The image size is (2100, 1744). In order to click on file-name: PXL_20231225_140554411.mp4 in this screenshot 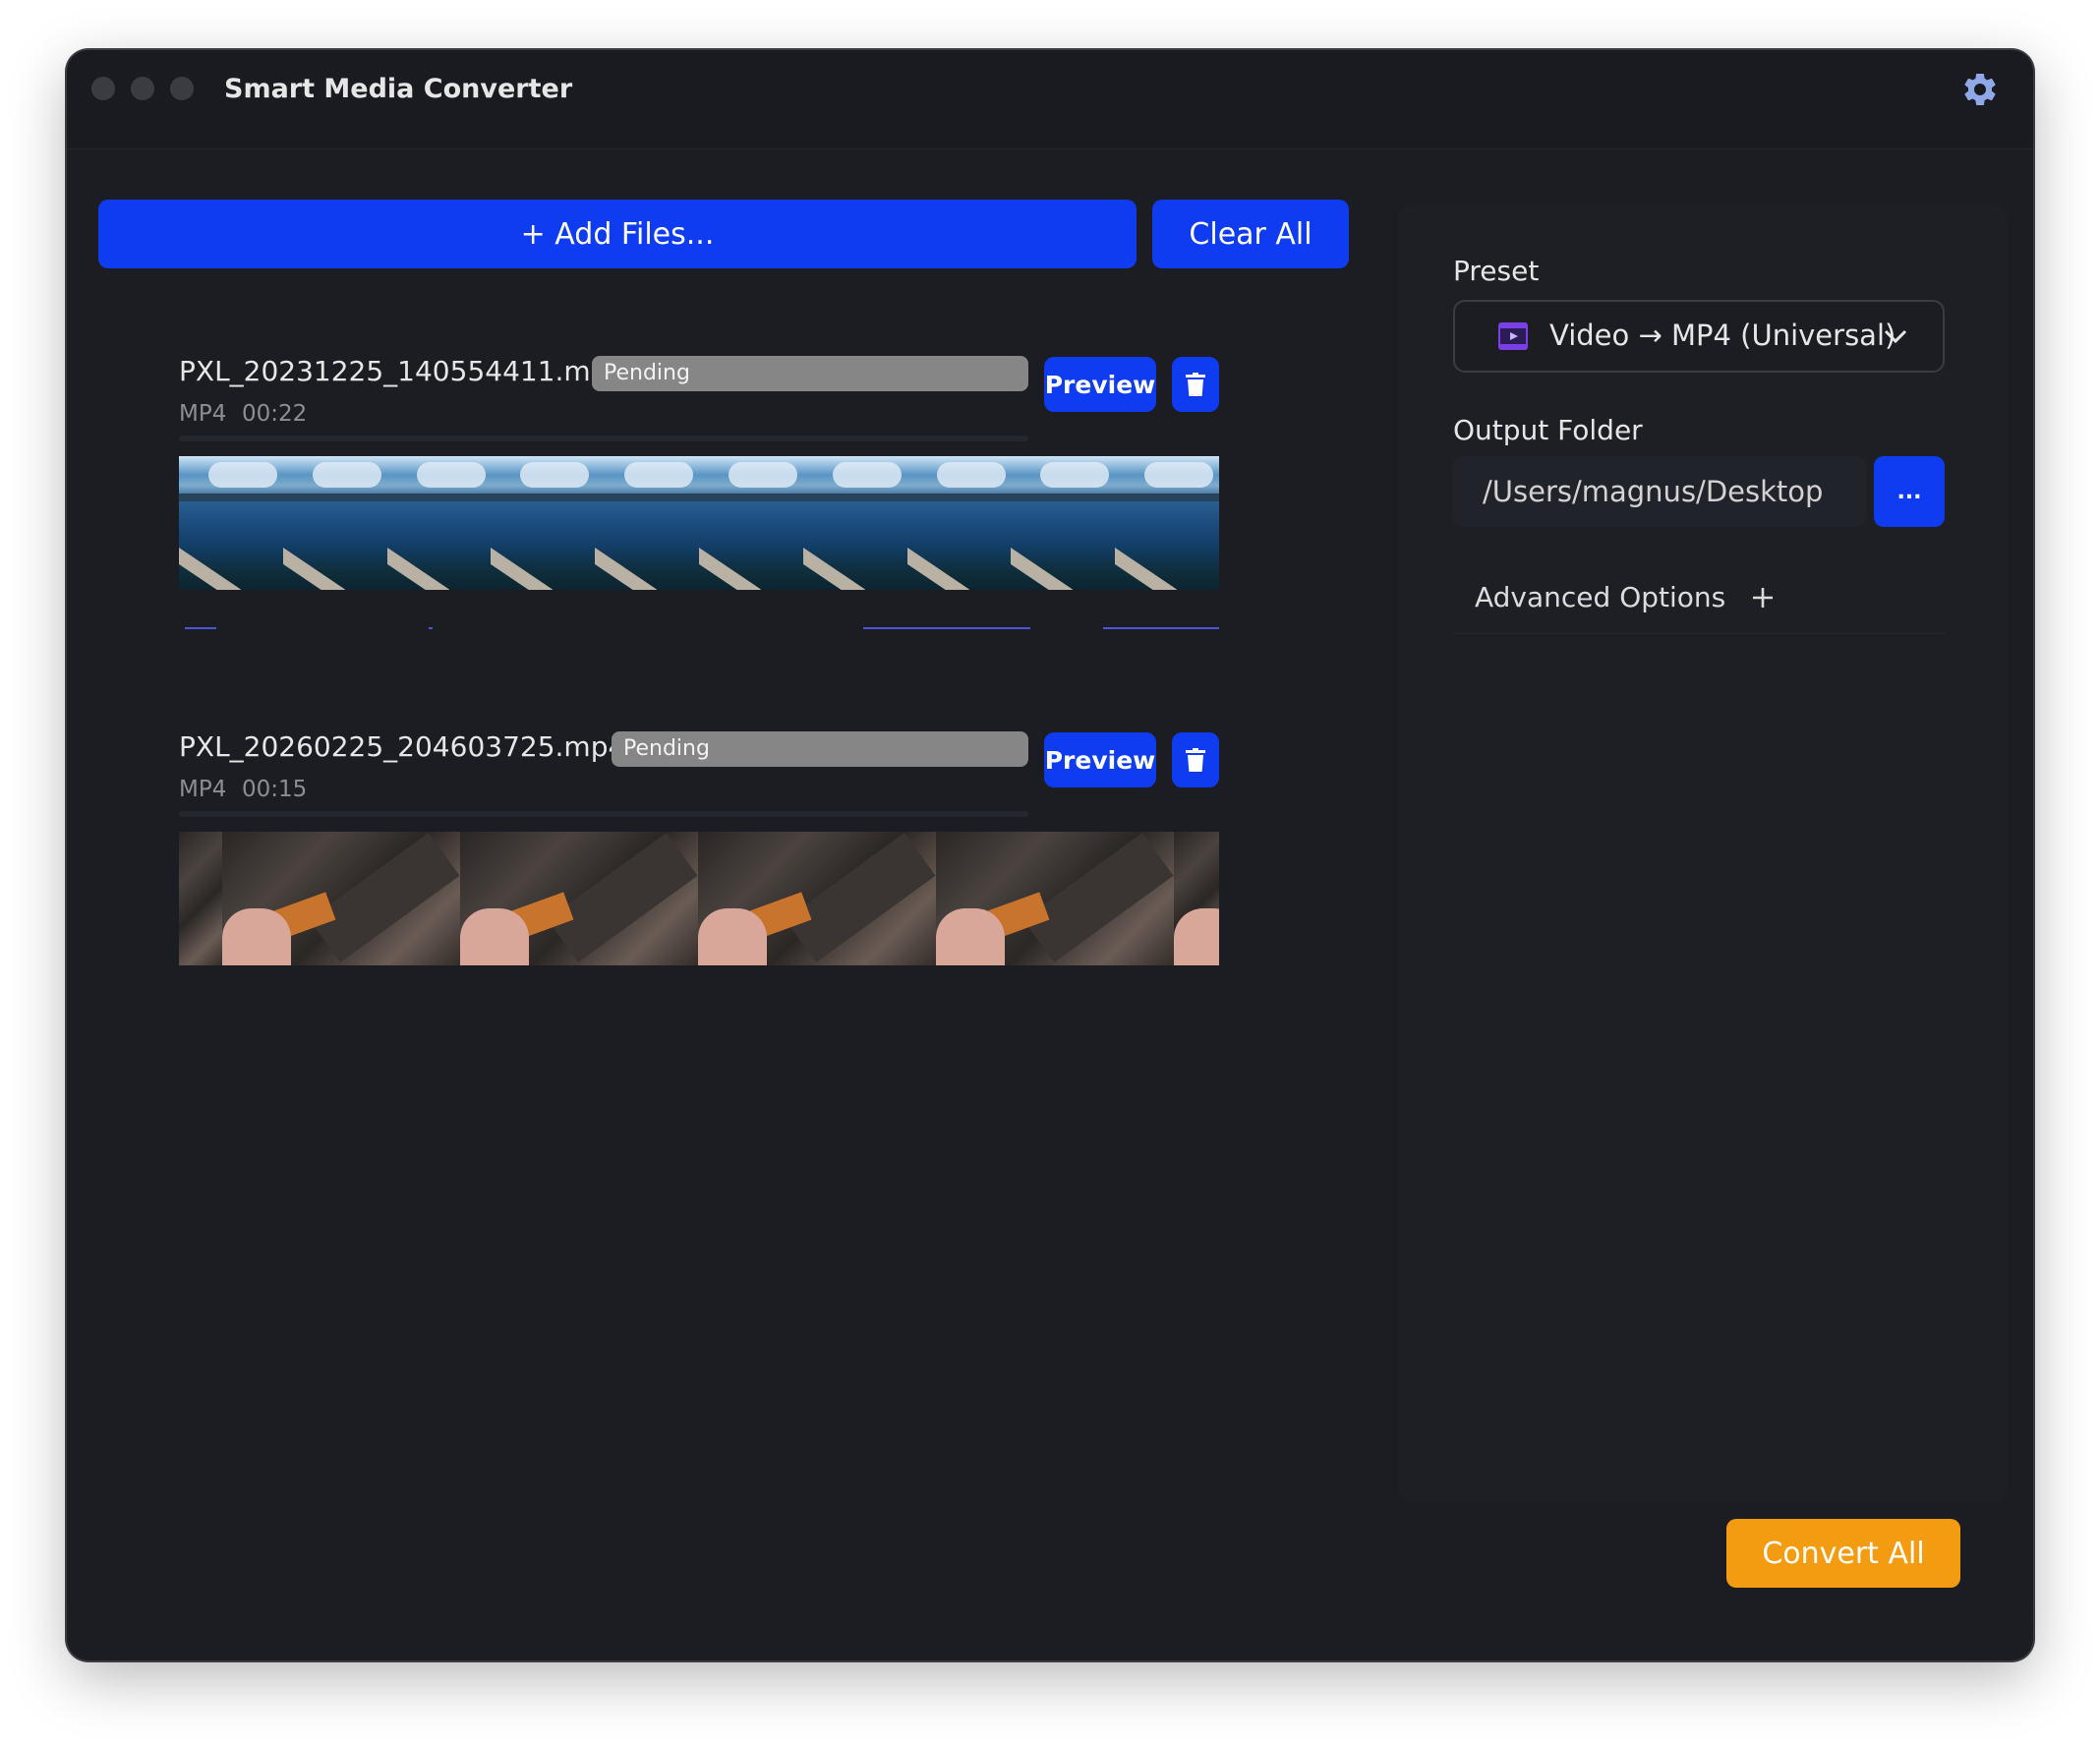, I will do `click(402, 371)`.